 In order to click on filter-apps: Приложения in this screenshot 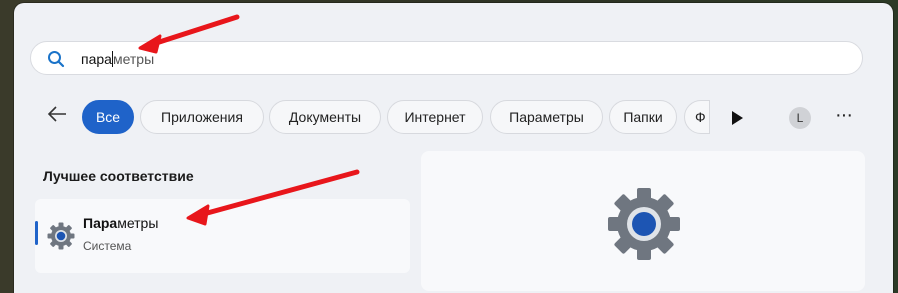, I will do `click(202, 117)`.